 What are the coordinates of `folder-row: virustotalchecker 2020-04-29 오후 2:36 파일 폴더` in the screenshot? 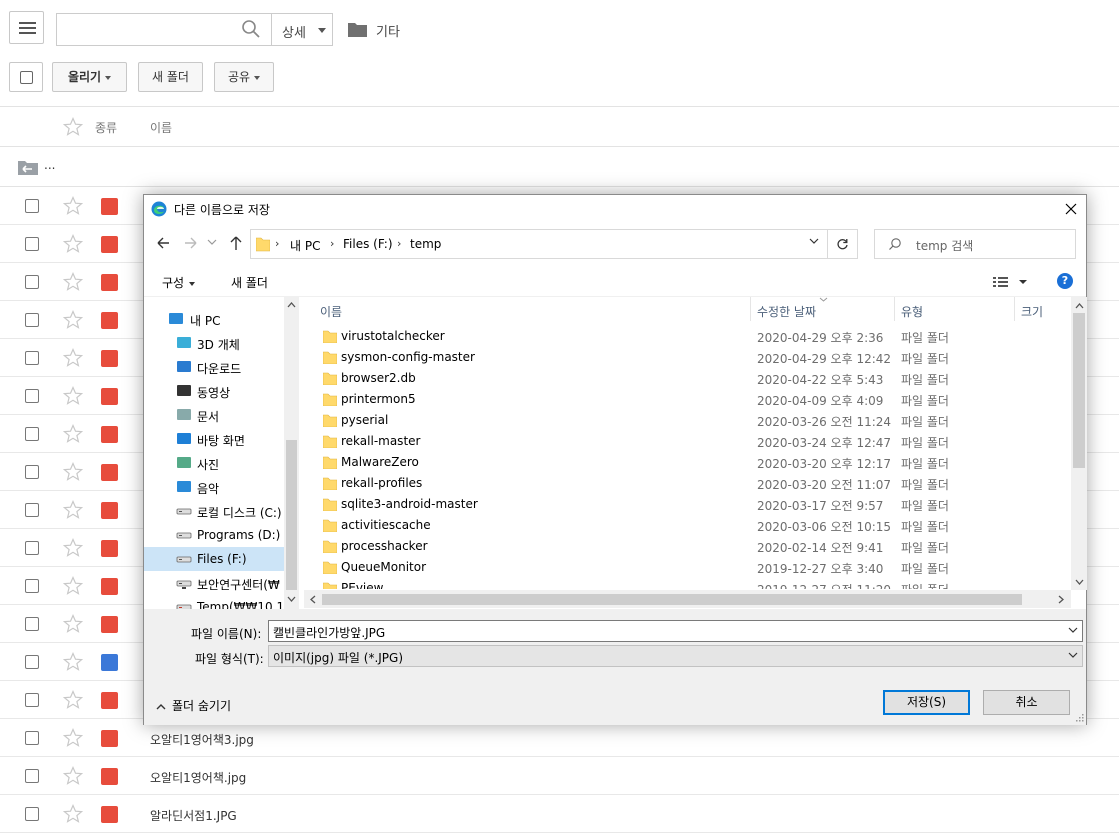 It's located at (688, 335).